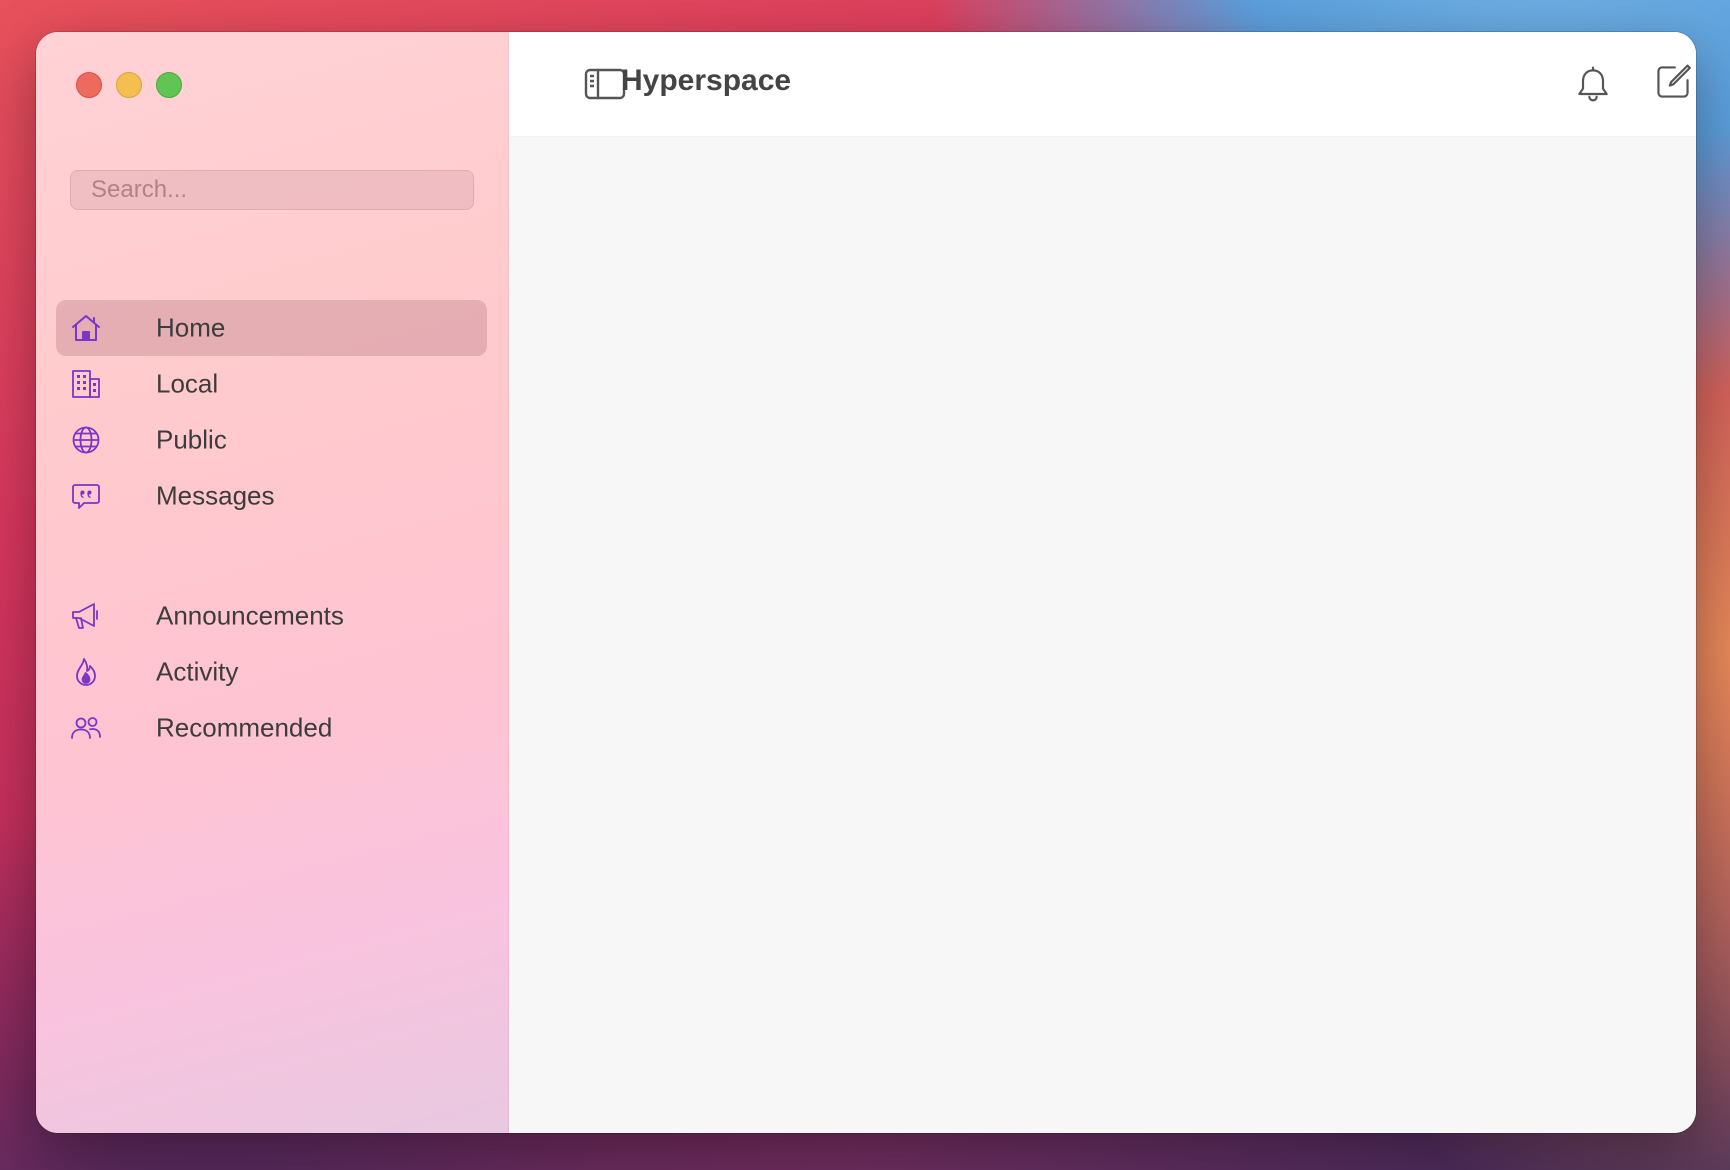 The image size is (1730, 1170). I want to click on sidebar-item-label: Messages, so click(215, 495).